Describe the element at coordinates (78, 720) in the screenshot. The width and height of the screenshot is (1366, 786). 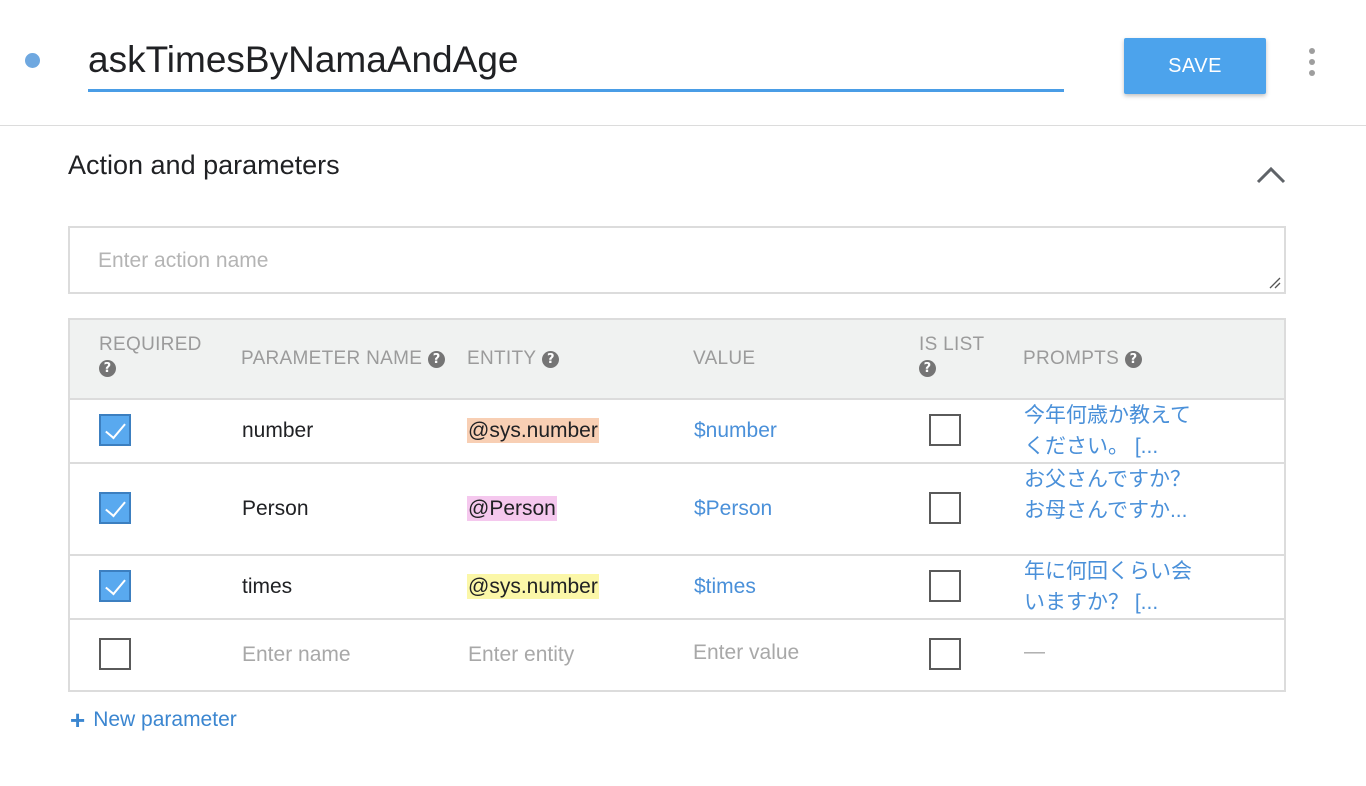
I see `plus-icon: +` at that location.